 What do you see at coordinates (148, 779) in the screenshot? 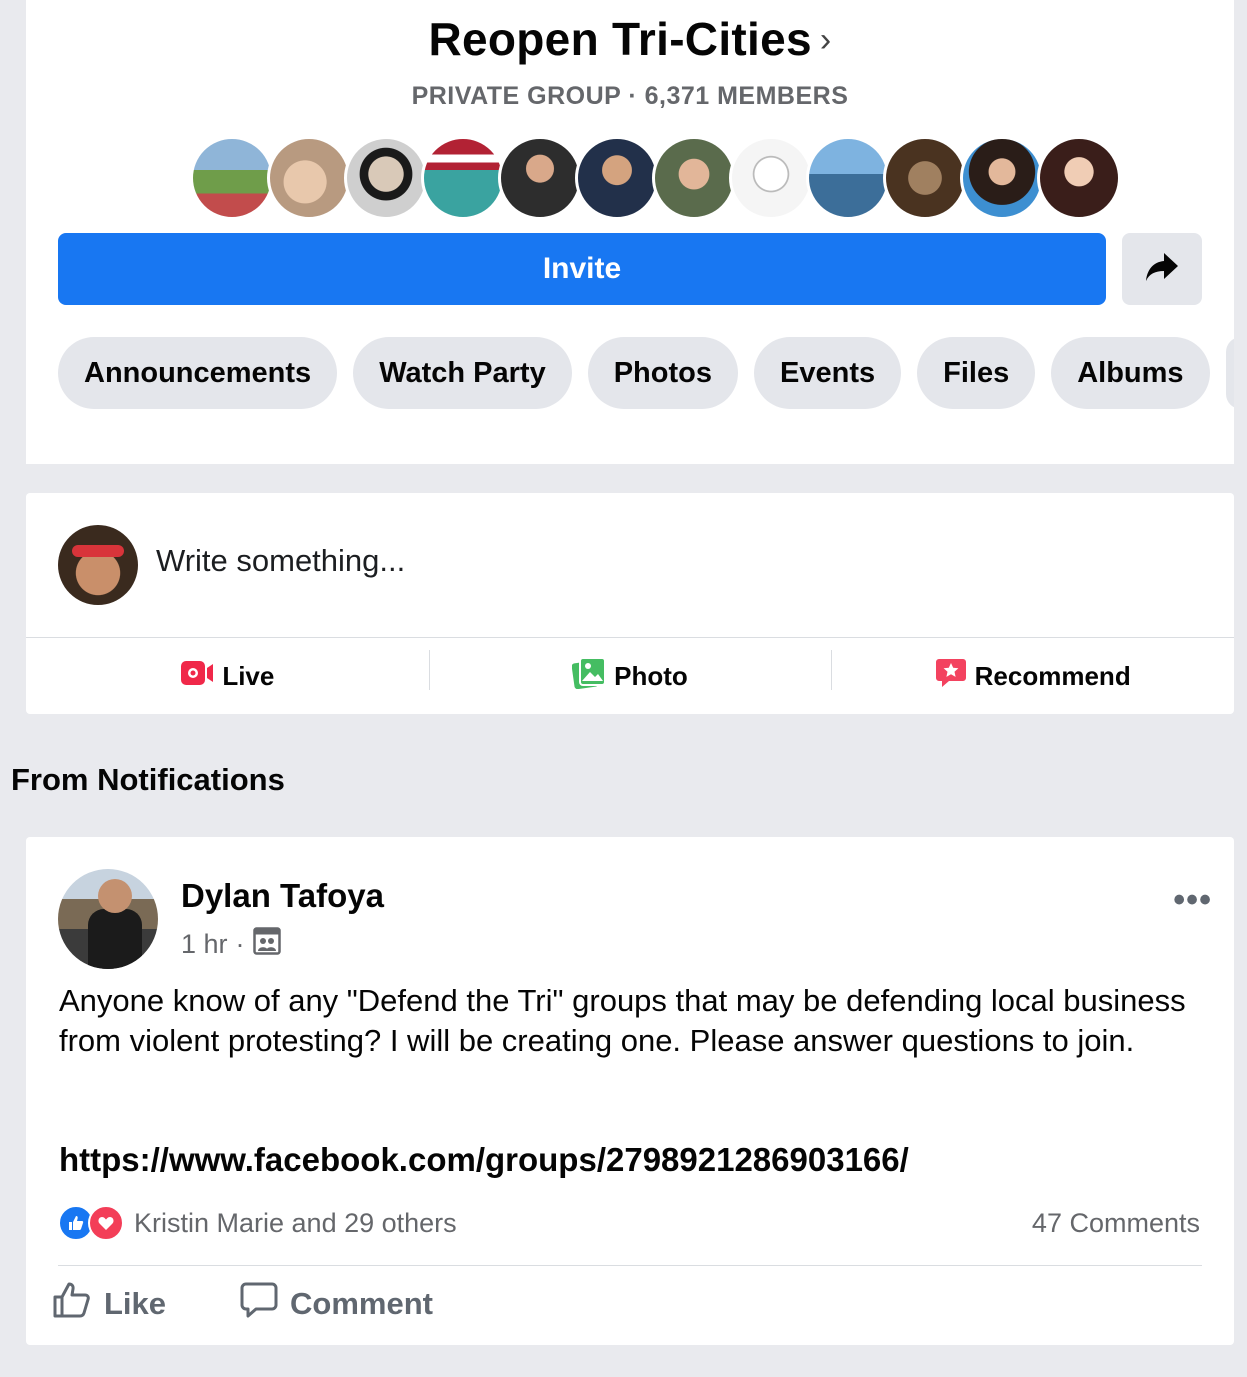
I see `section-heading: From Notifications` at bounding box center [148, 779].